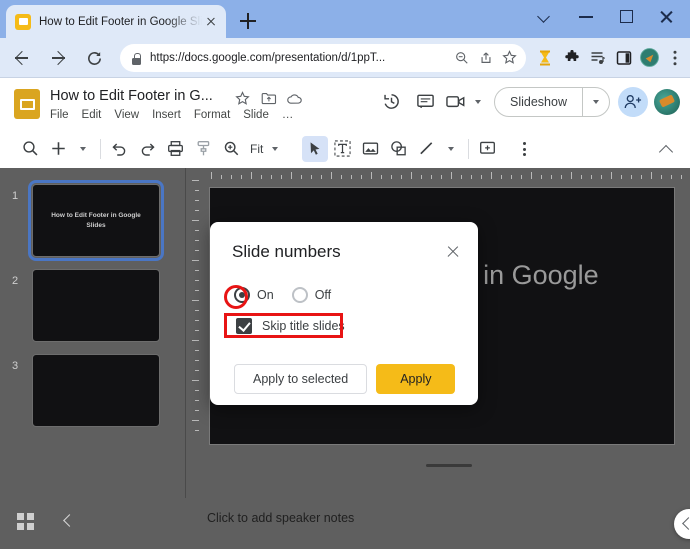 This screenshot has height=549, width=690. I want to click on menu-view: View, so click(126, 115).